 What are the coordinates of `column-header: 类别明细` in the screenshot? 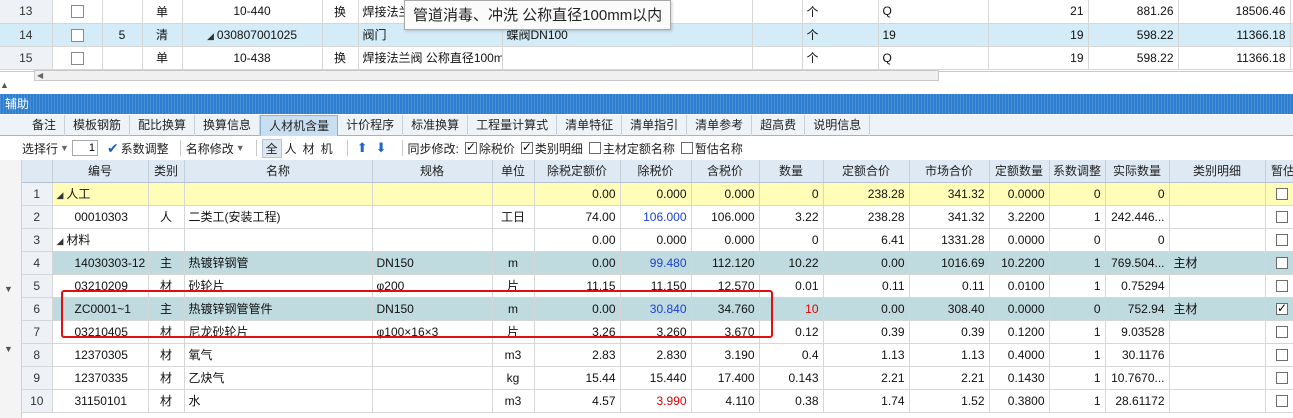 It's located at (1217, 171).